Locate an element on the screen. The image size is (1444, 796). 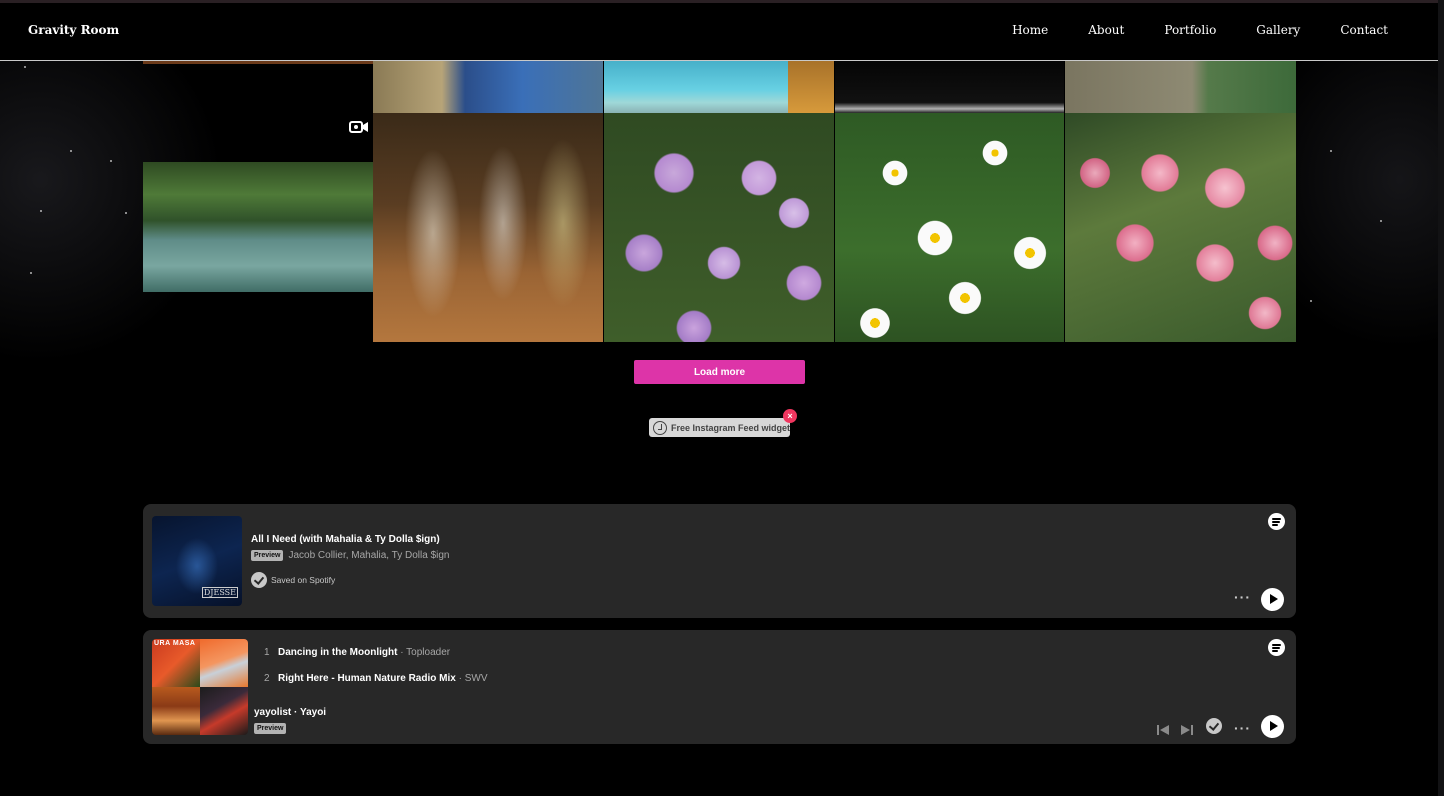
gallery-image-ground is located at coordinates (1180, 87).